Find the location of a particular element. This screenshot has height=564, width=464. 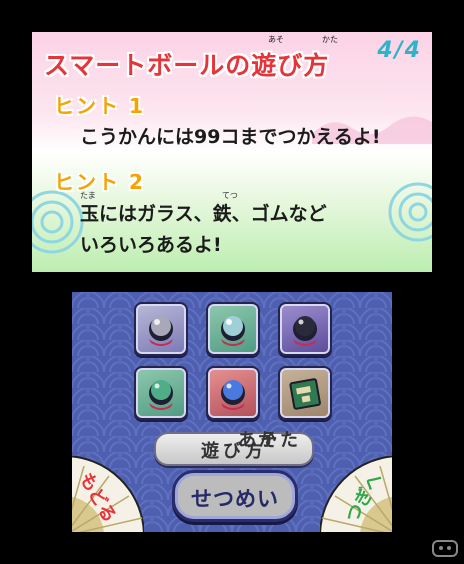

hint-1-text: こうかんには99コまでつかえるよ! is located at coordinates (230, 137).